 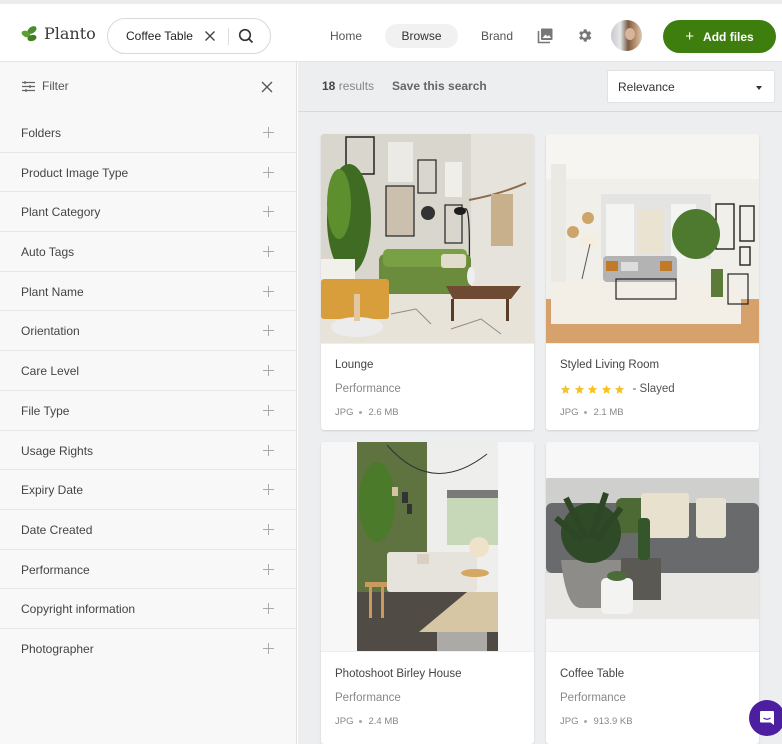 I want to click on close-filter-icon, so click(x=267, y=87).